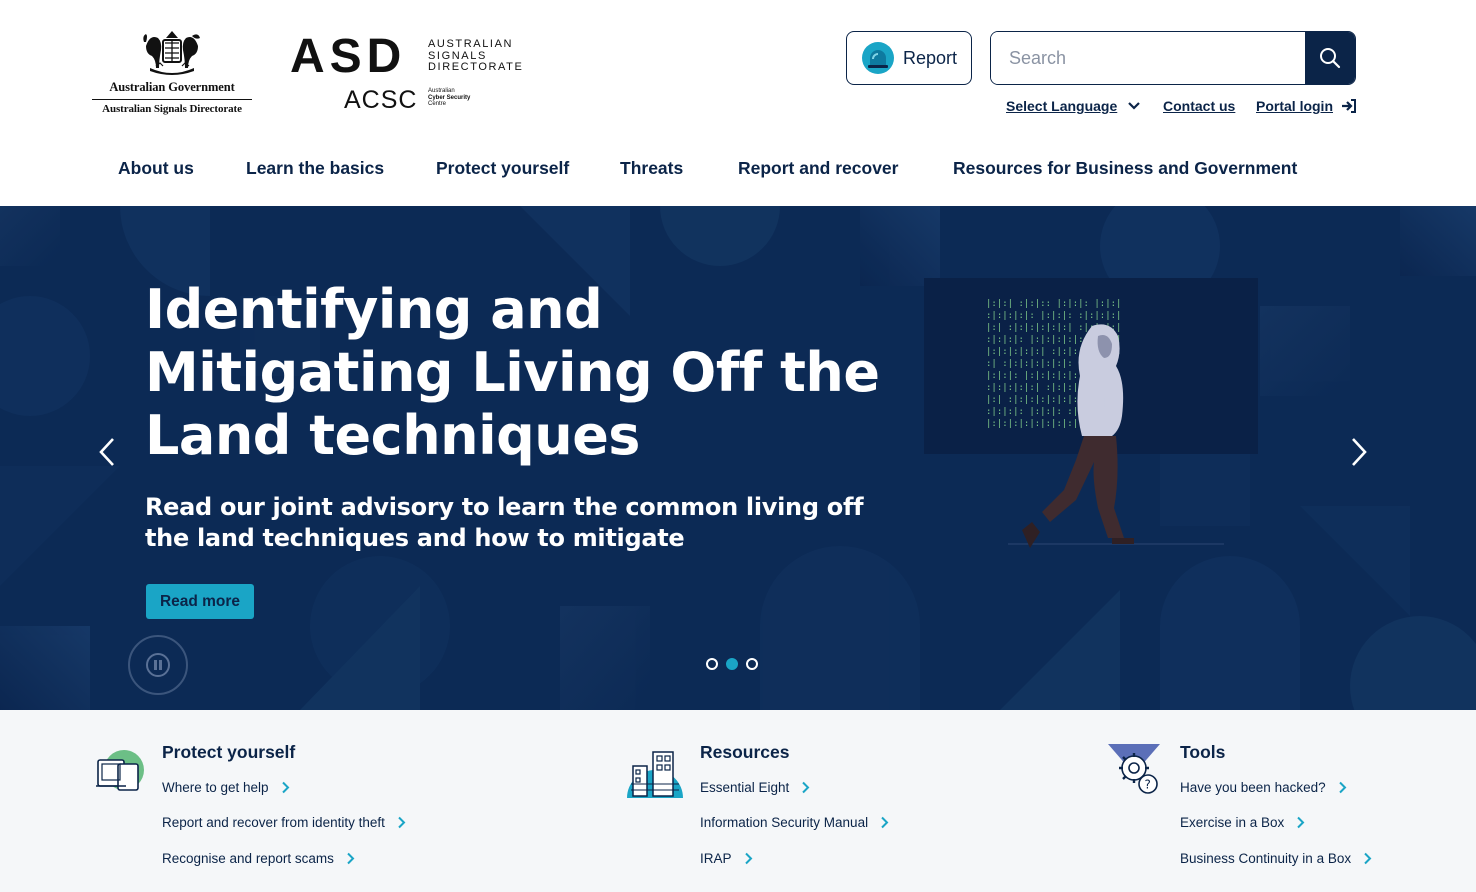 Image resolution: width=1476 pixels, height=892 pixels. What do you see at coordinates (1125, 168) in the screenshot?
I see `nav-resources-business-government: Resources for Business and Government` at bounding box center [1125, 168].